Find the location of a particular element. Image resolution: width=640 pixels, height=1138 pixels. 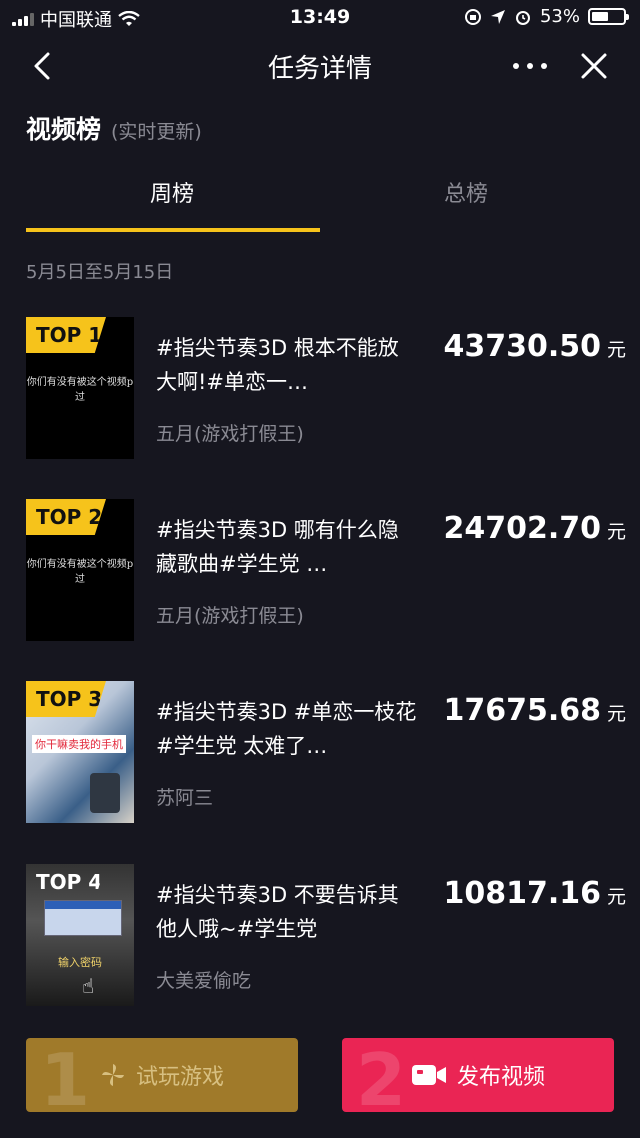

more-icon is located at coordinates (530, 66).